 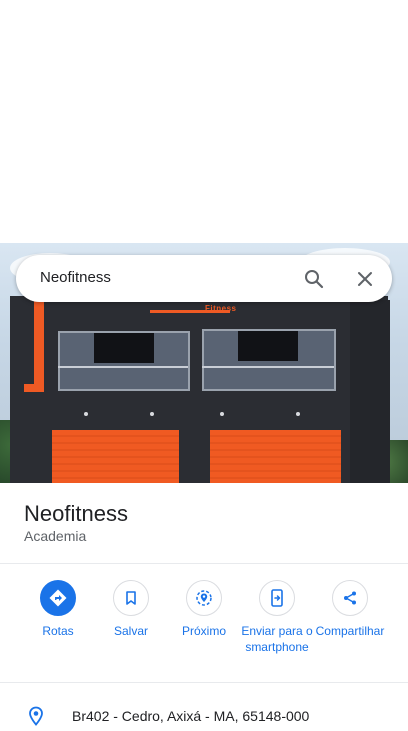 I want to click on action-label: Rotas, so click(x=58, y=631).